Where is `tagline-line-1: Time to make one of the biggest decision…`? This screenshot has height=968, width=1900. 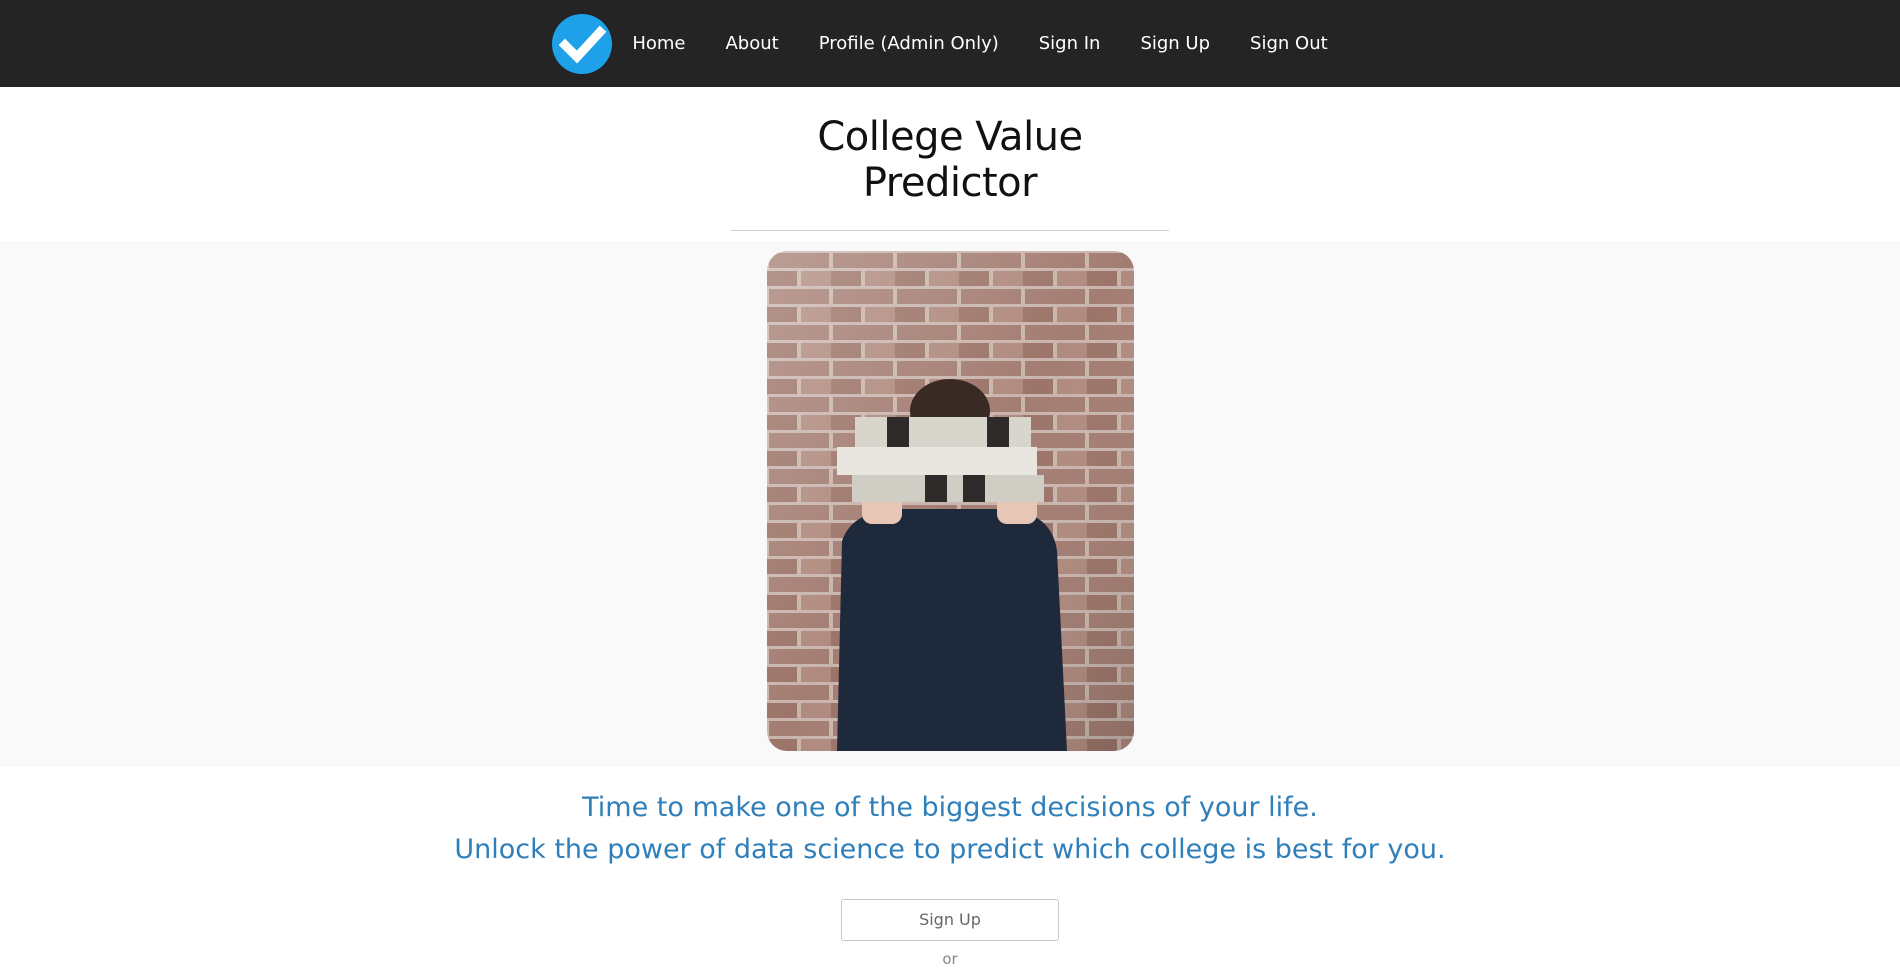 tagline-line-1: Time to make one of the biggest decision… is located at coordinates (950, 807).